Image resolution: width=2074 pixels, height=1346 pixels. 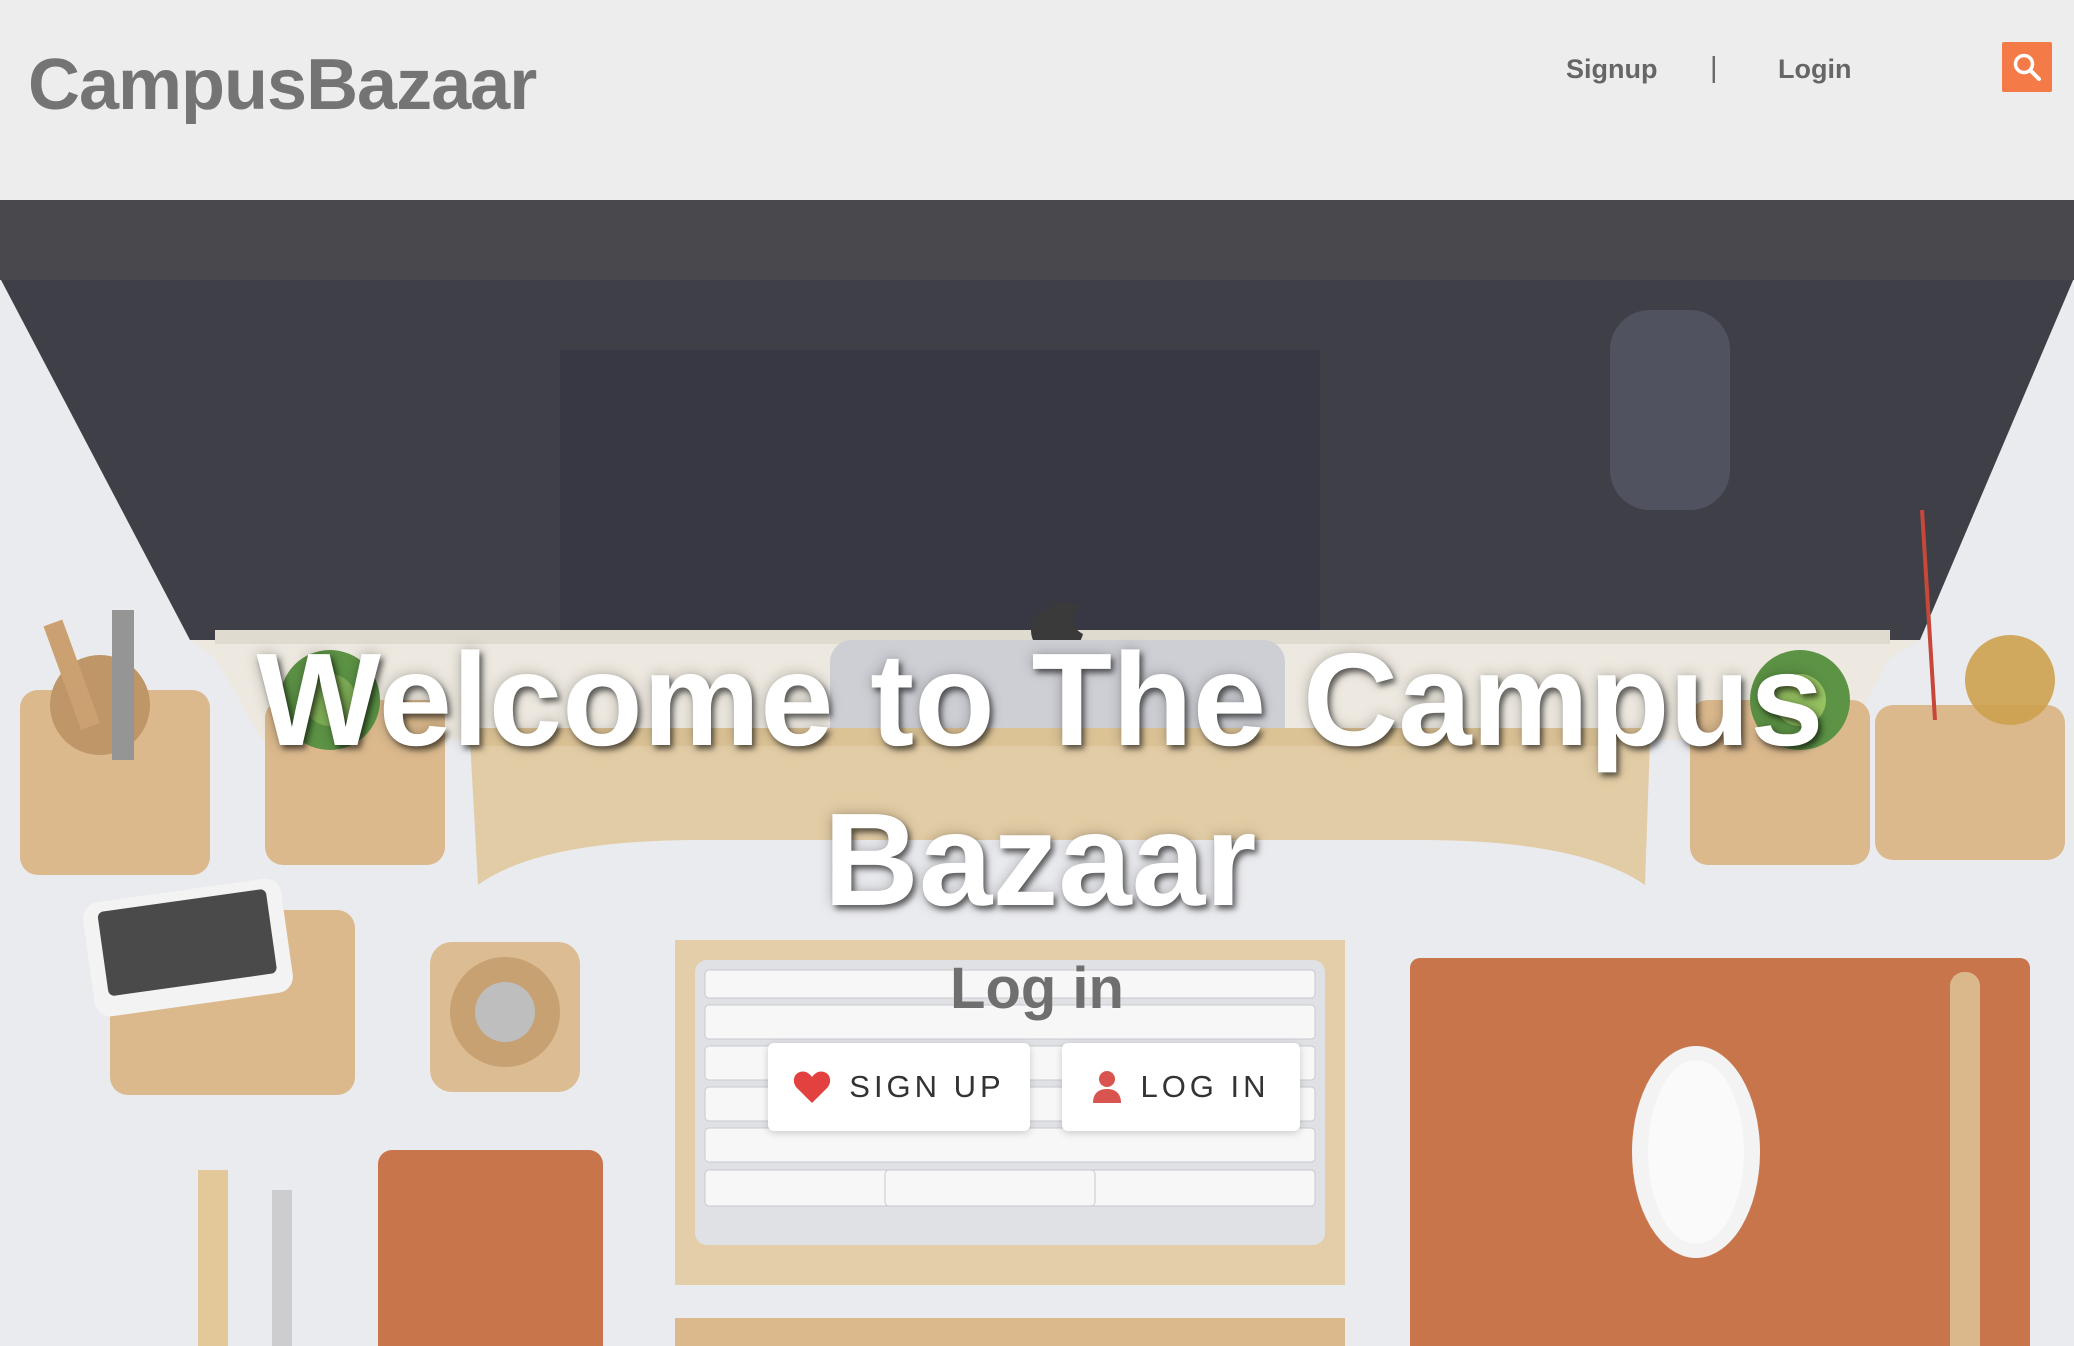 I want to click on log-in-button: LOG IN, so click(x=1181, y=1087).